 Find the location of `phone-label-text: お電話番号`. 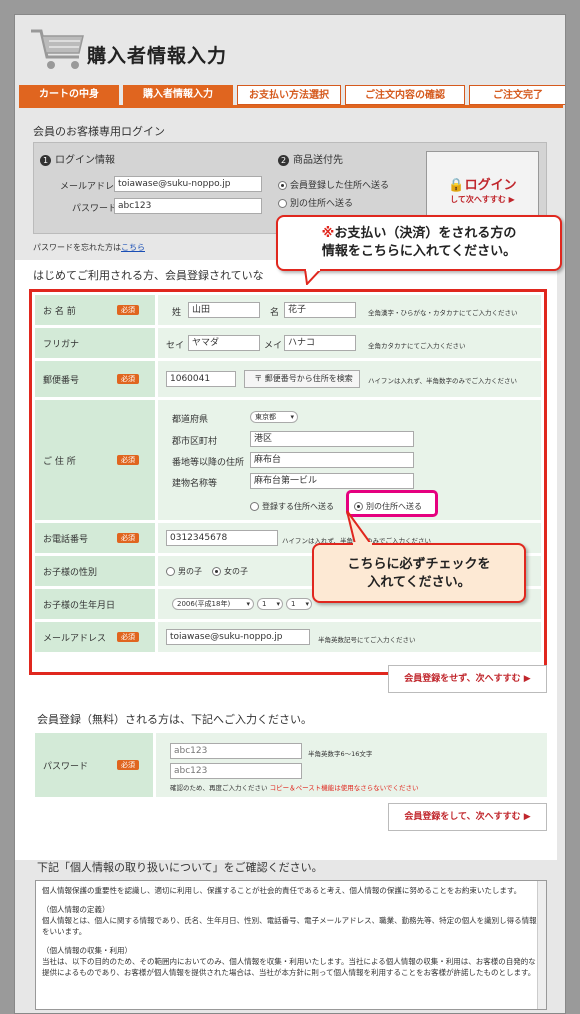

phone-label-text: お電話番号 is located at coordinates (66, 539).